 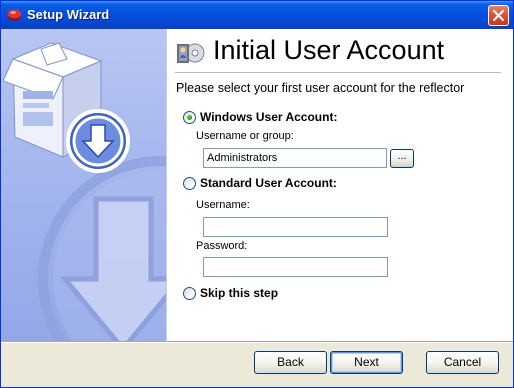 I want to click on standard-account-radio, so click(x=189, y=183).